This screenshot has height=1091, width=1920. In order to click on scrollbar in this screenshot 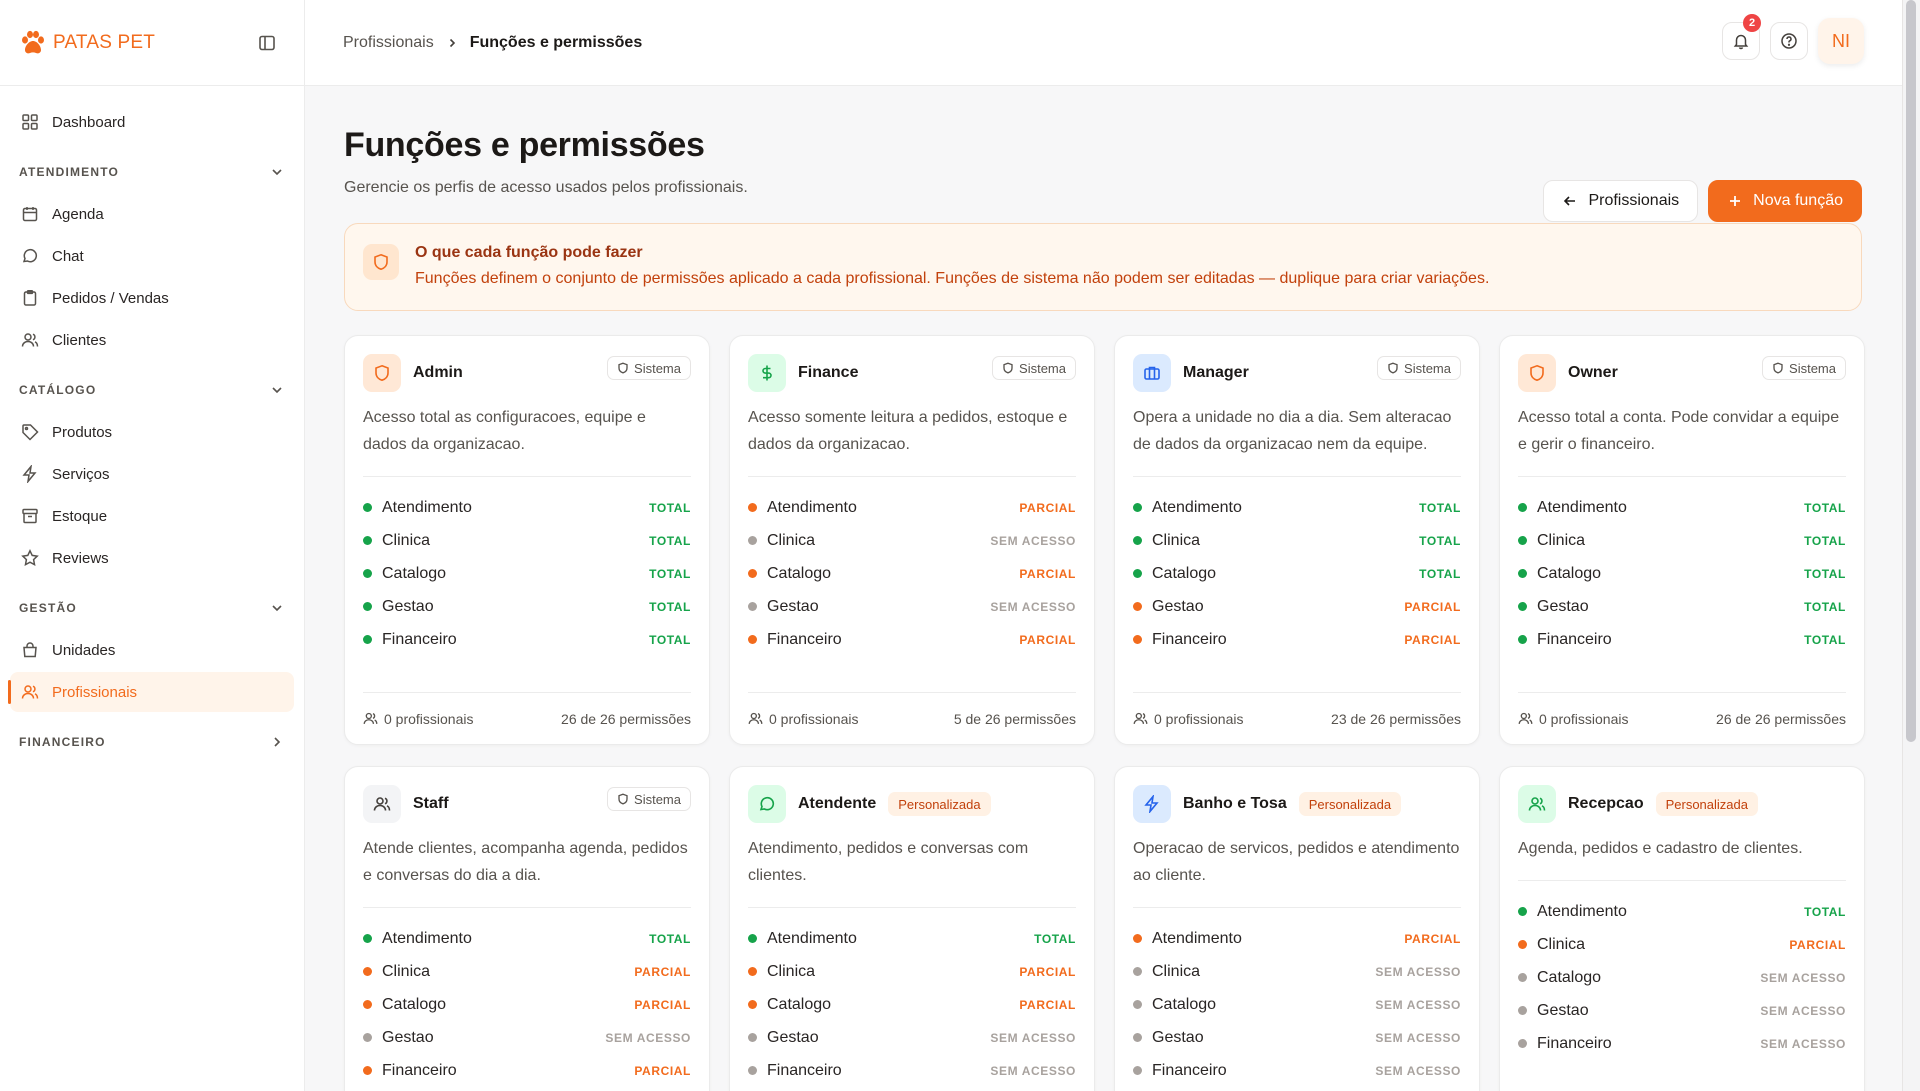, I will do `click(1911, 545)`.